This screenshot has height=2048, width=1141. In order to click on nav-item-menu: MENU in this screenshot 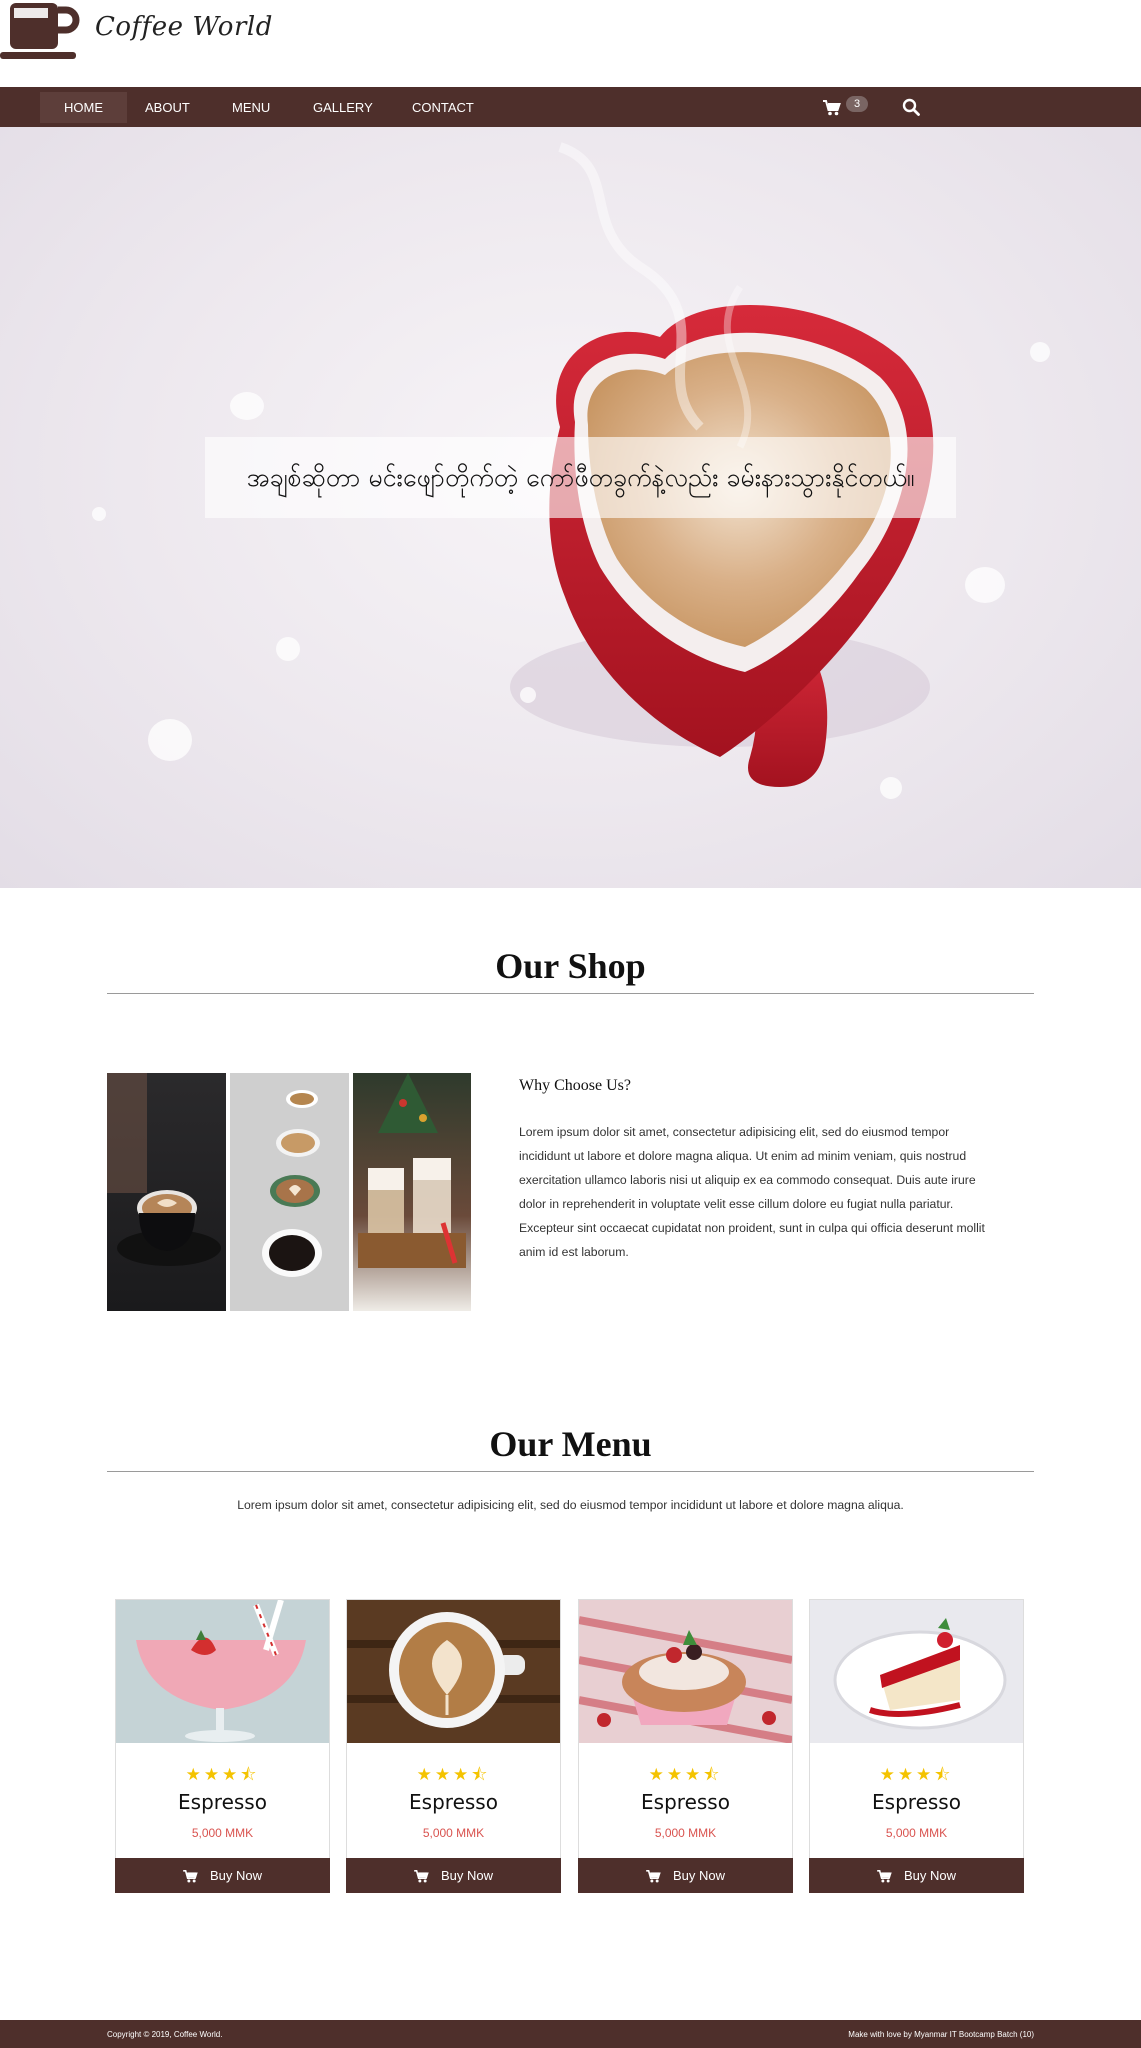, I will do `click(251, 107)`.